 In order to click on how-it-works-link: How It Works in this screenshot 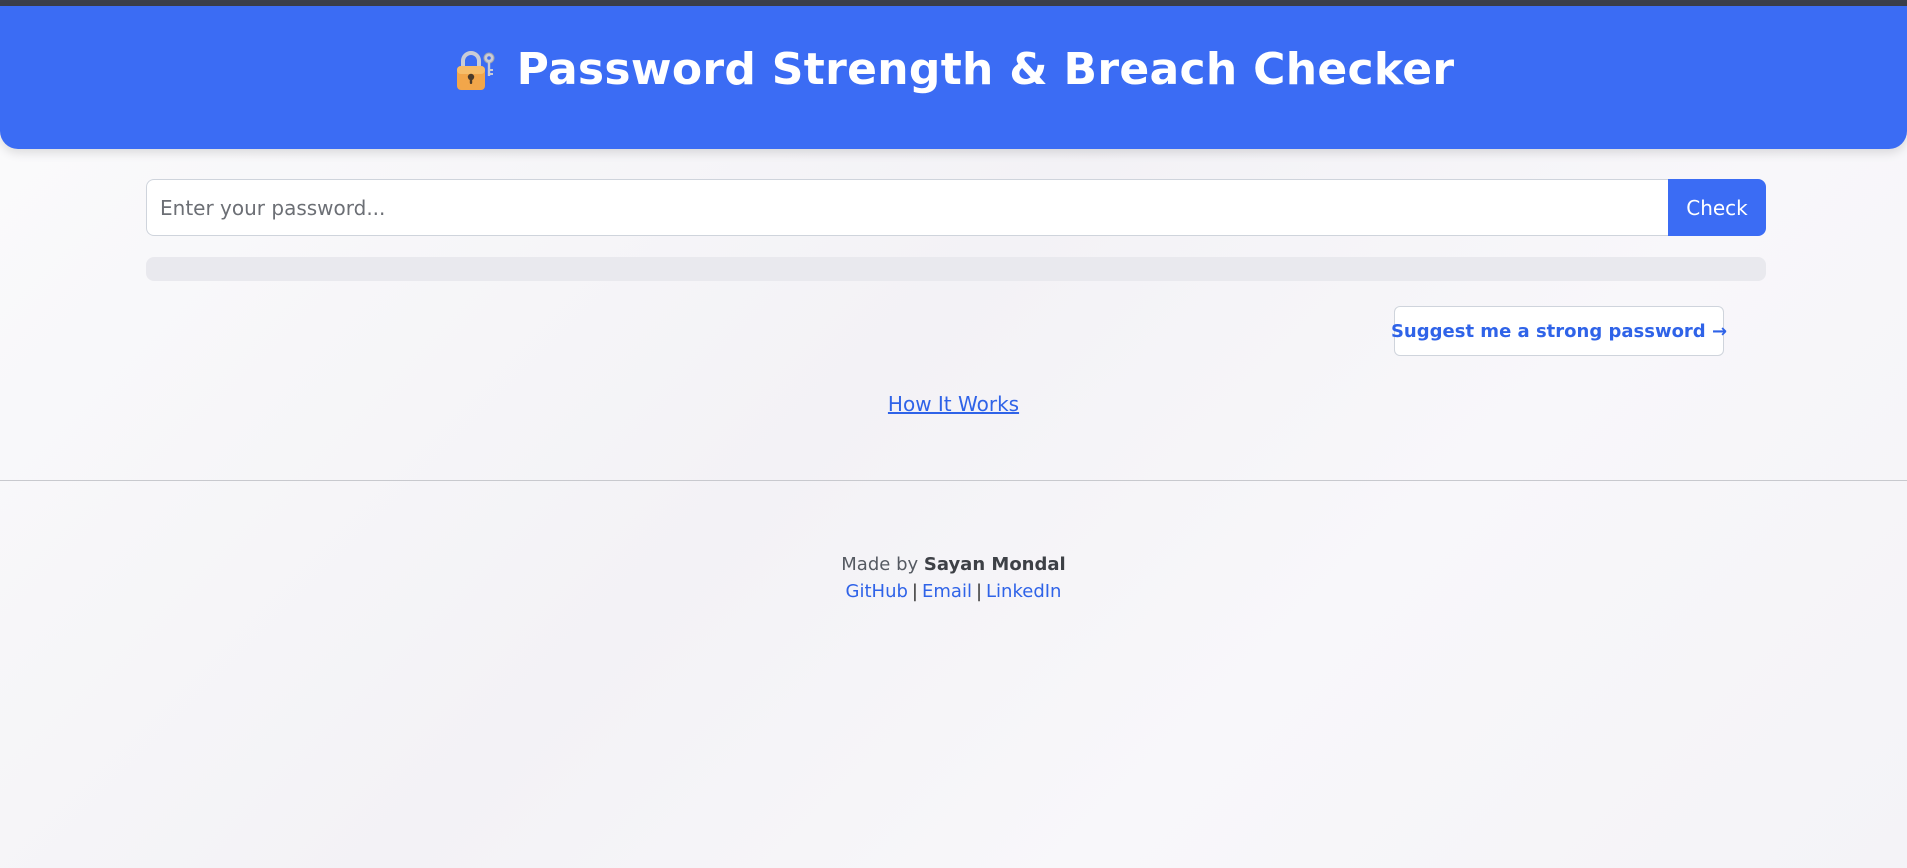, I will do `click(953, 404)`.